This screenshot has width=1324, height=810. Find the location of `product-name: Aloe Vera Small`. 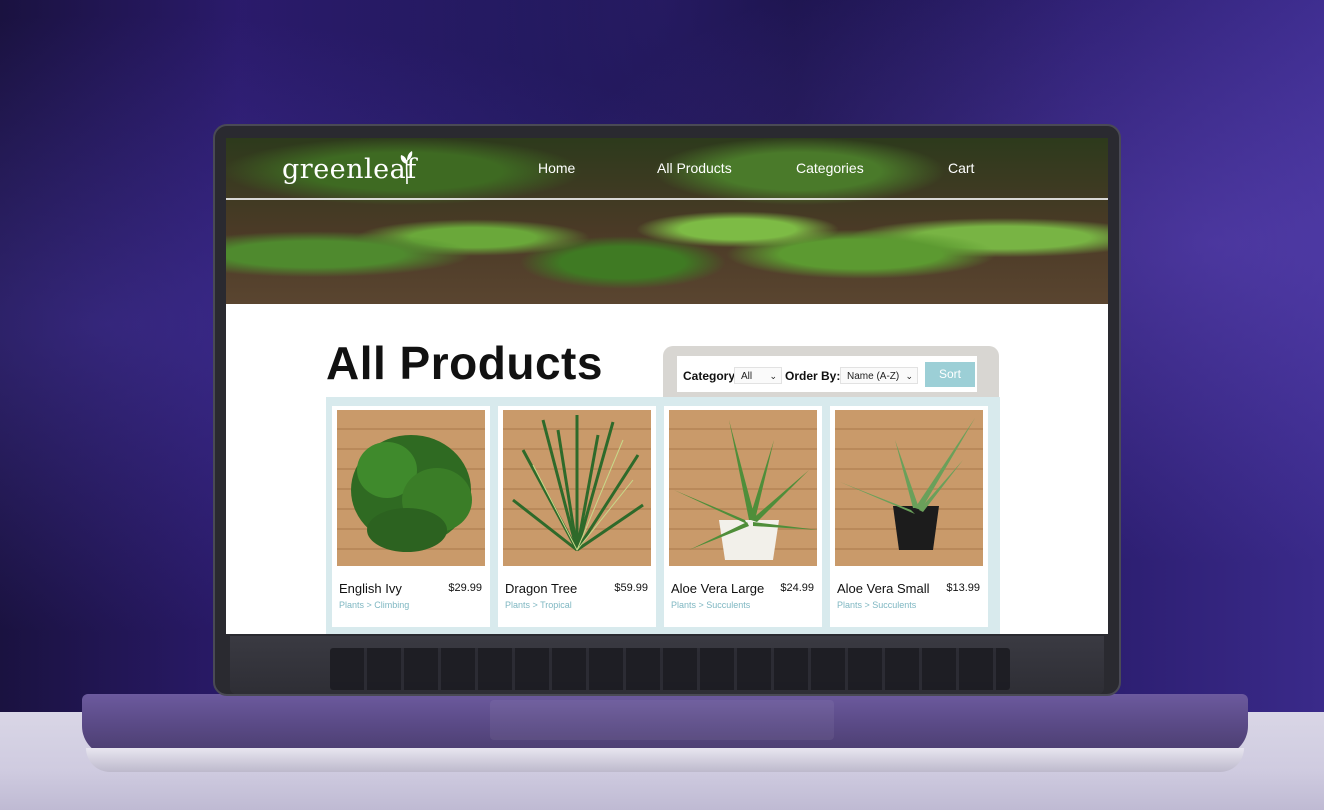

product-name: Aloe Vera Small is located at coordinates (883, 588).